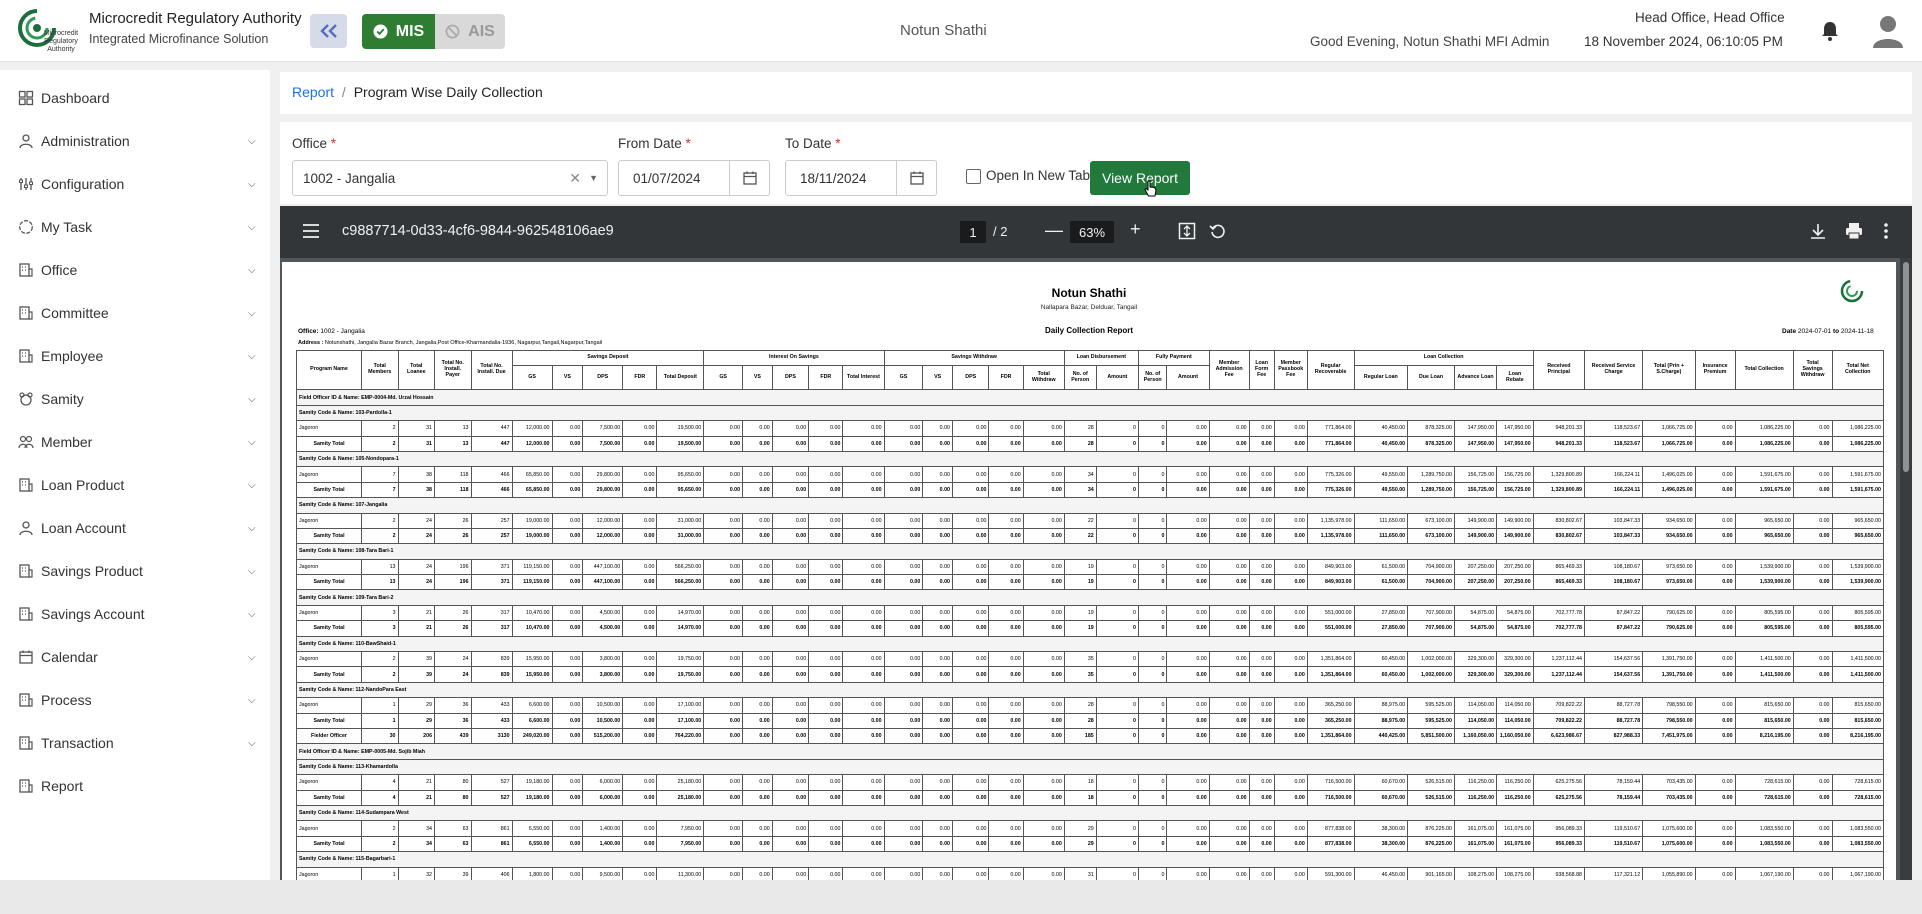 The height and width of the screenshot is (914, 1922). Describe the element at coordinates (135, 485) in the screenshot. I see `sidebar-item-loan-product: Loan Product ⌵` at that location.